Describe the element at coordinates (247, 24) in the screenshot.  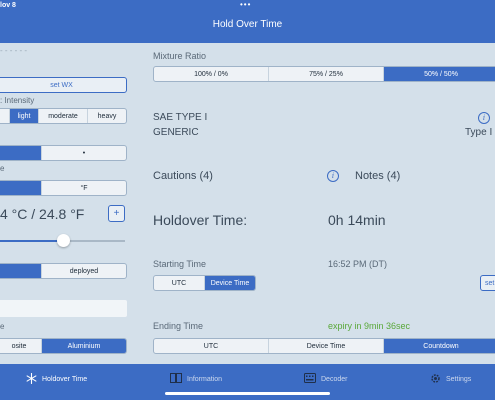
I see `page-title: Hold Over Time` at that location.